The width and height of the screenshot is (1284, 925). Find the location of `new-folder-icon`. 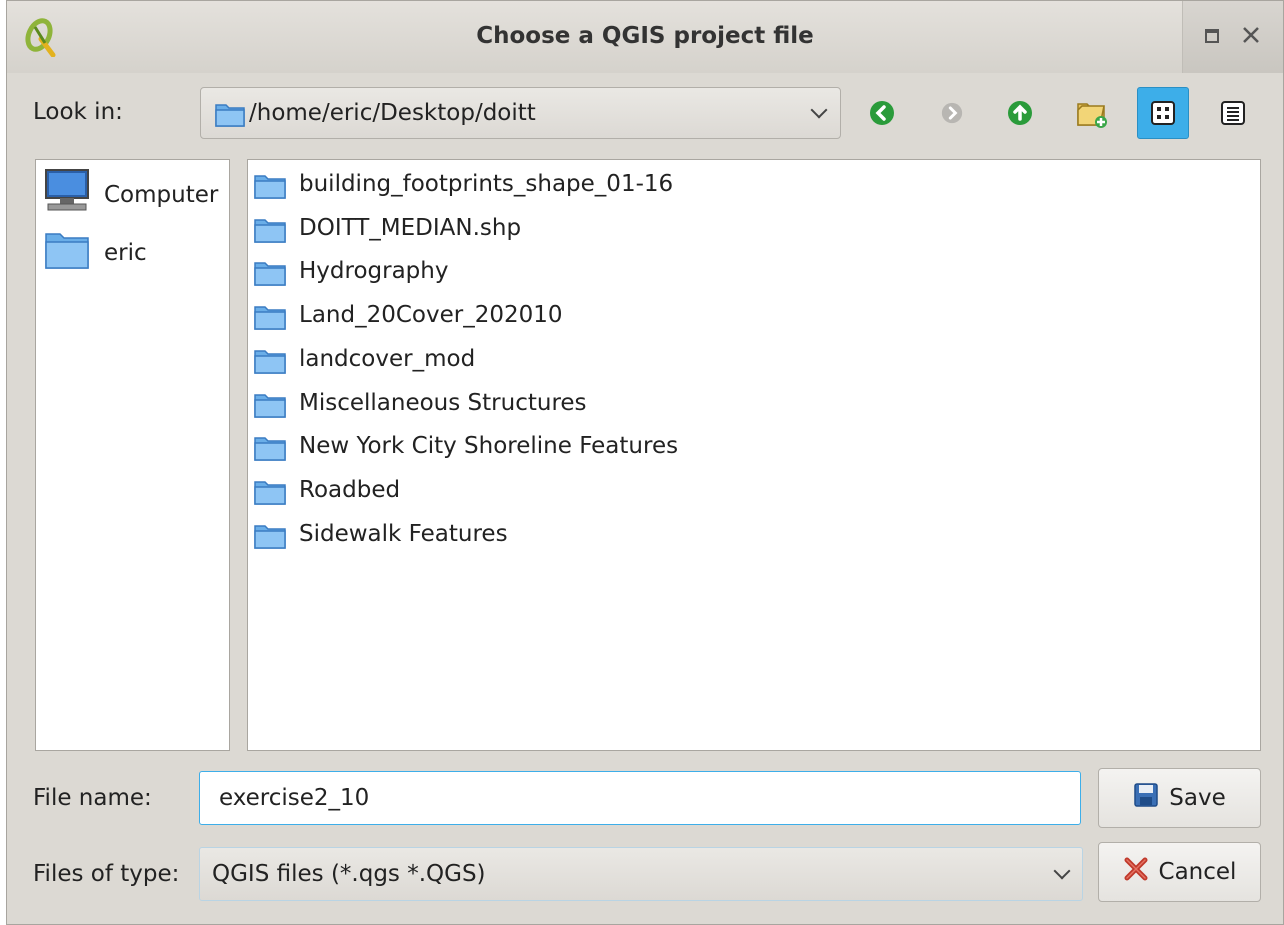

new-folder-icon is located at coordinates (1092, 115).